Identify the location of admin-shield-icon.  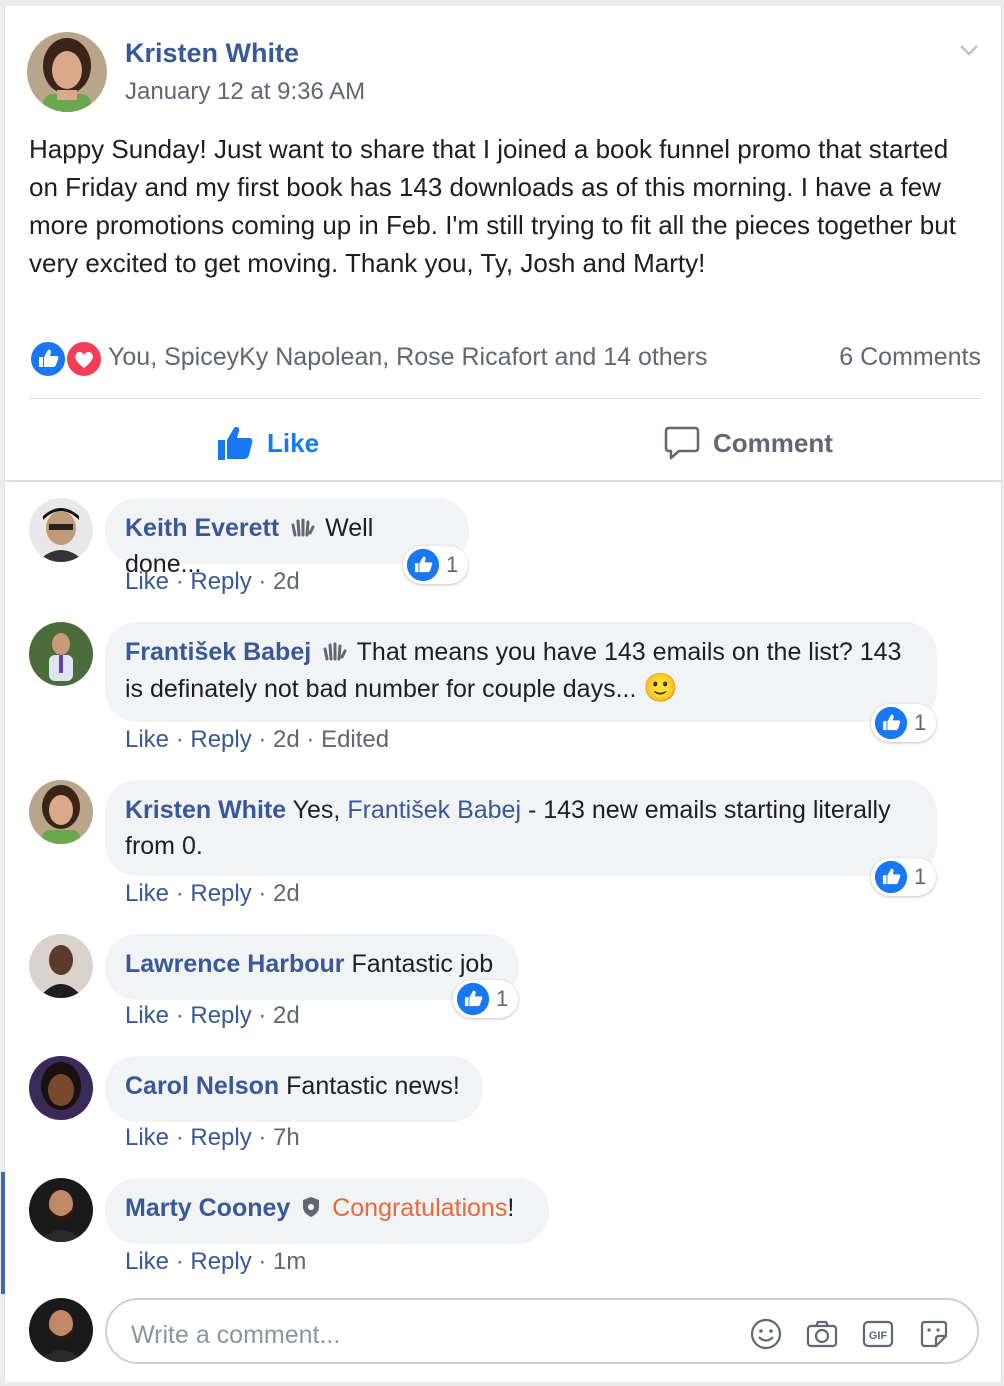
(311, 1207).